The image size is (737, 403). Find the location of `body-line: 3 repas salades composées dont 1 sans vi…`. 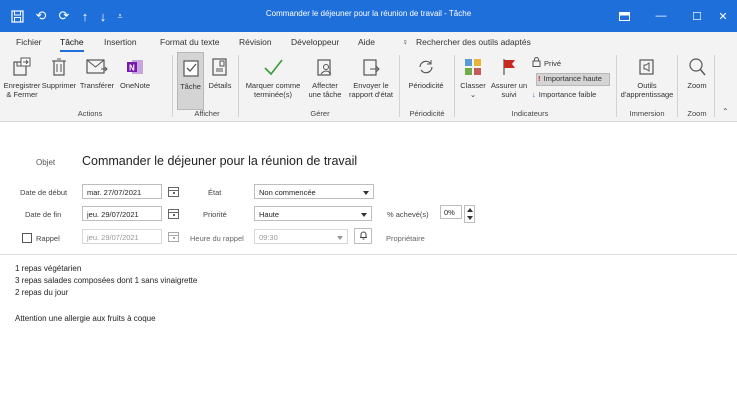

body-line: 3 repas salades composées dont 1 sans vi… is located at coordinates (106, 280).